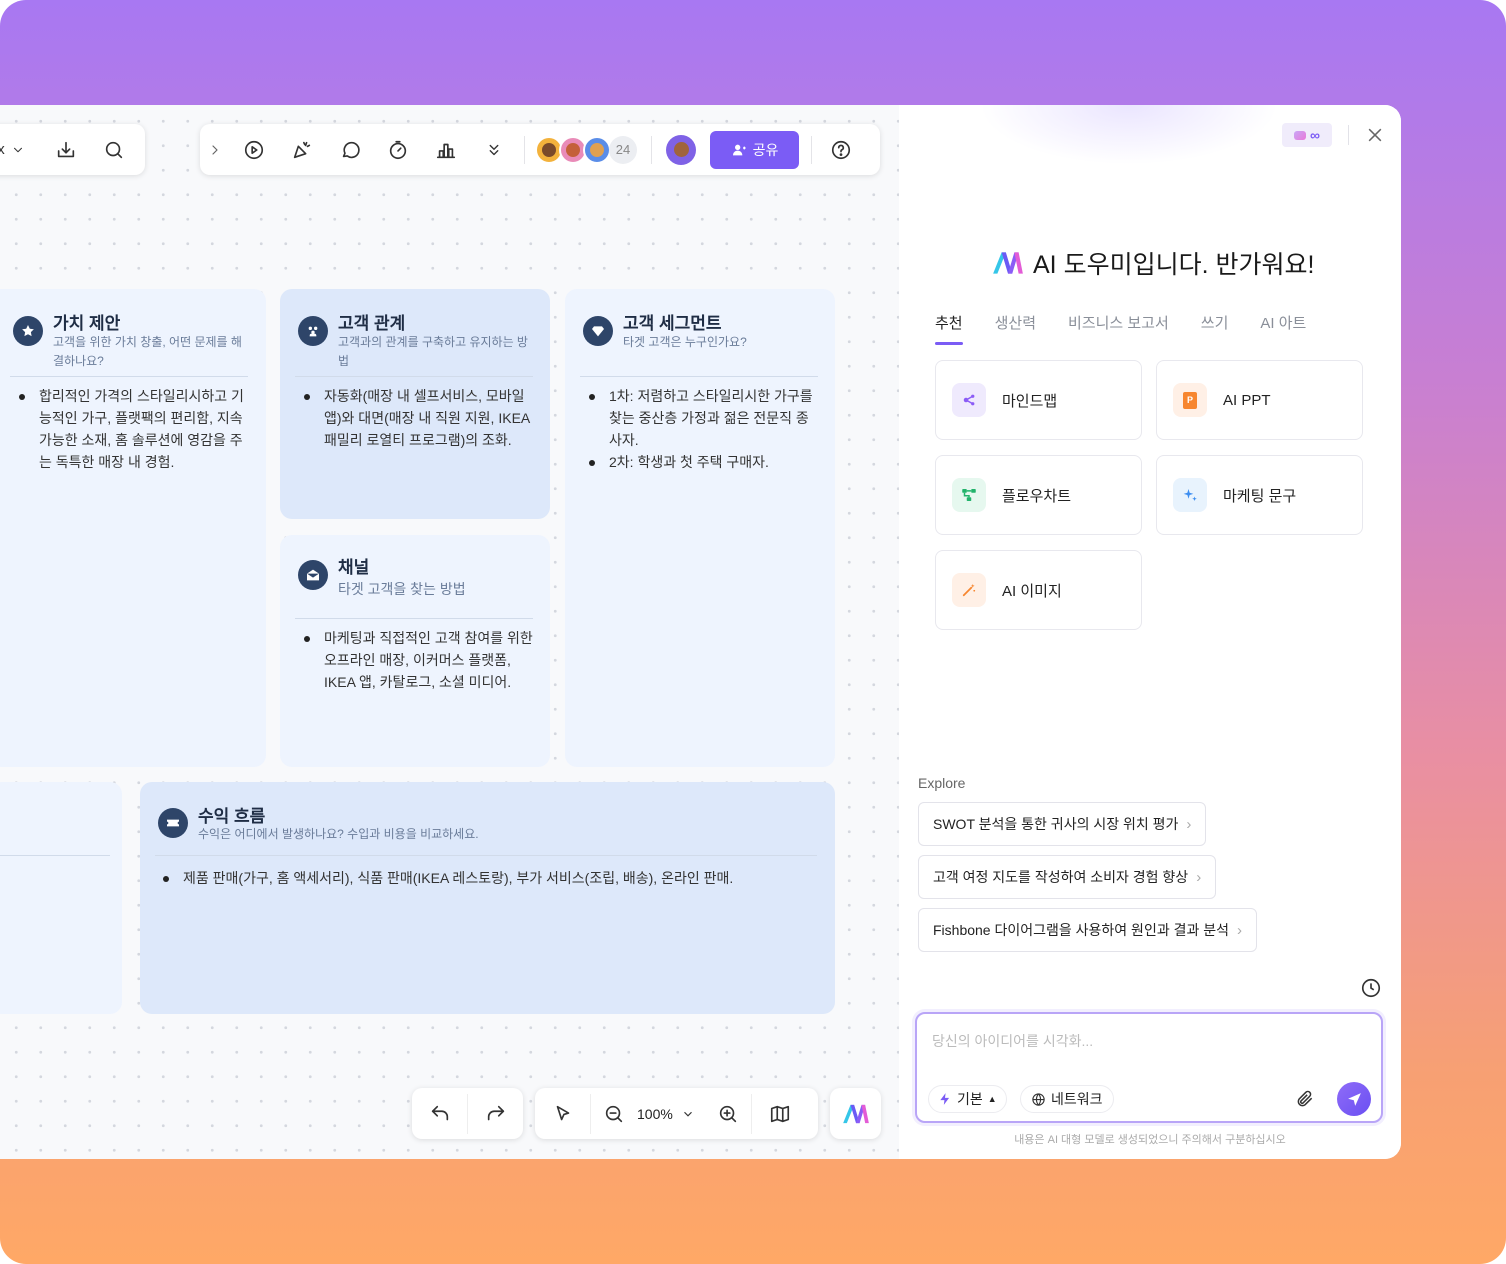 This screenshot has width=1506, height=1264. What do you see at coordinates (350, 150) in the screenshot?
I see `comment-button` at bounding box center [350, 150].